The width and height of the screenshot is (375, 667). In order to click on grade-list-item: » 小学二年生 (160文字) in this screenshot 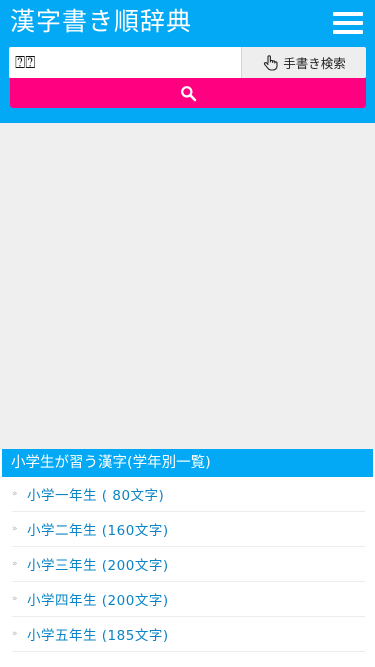, I will do `click(188, 529)`.